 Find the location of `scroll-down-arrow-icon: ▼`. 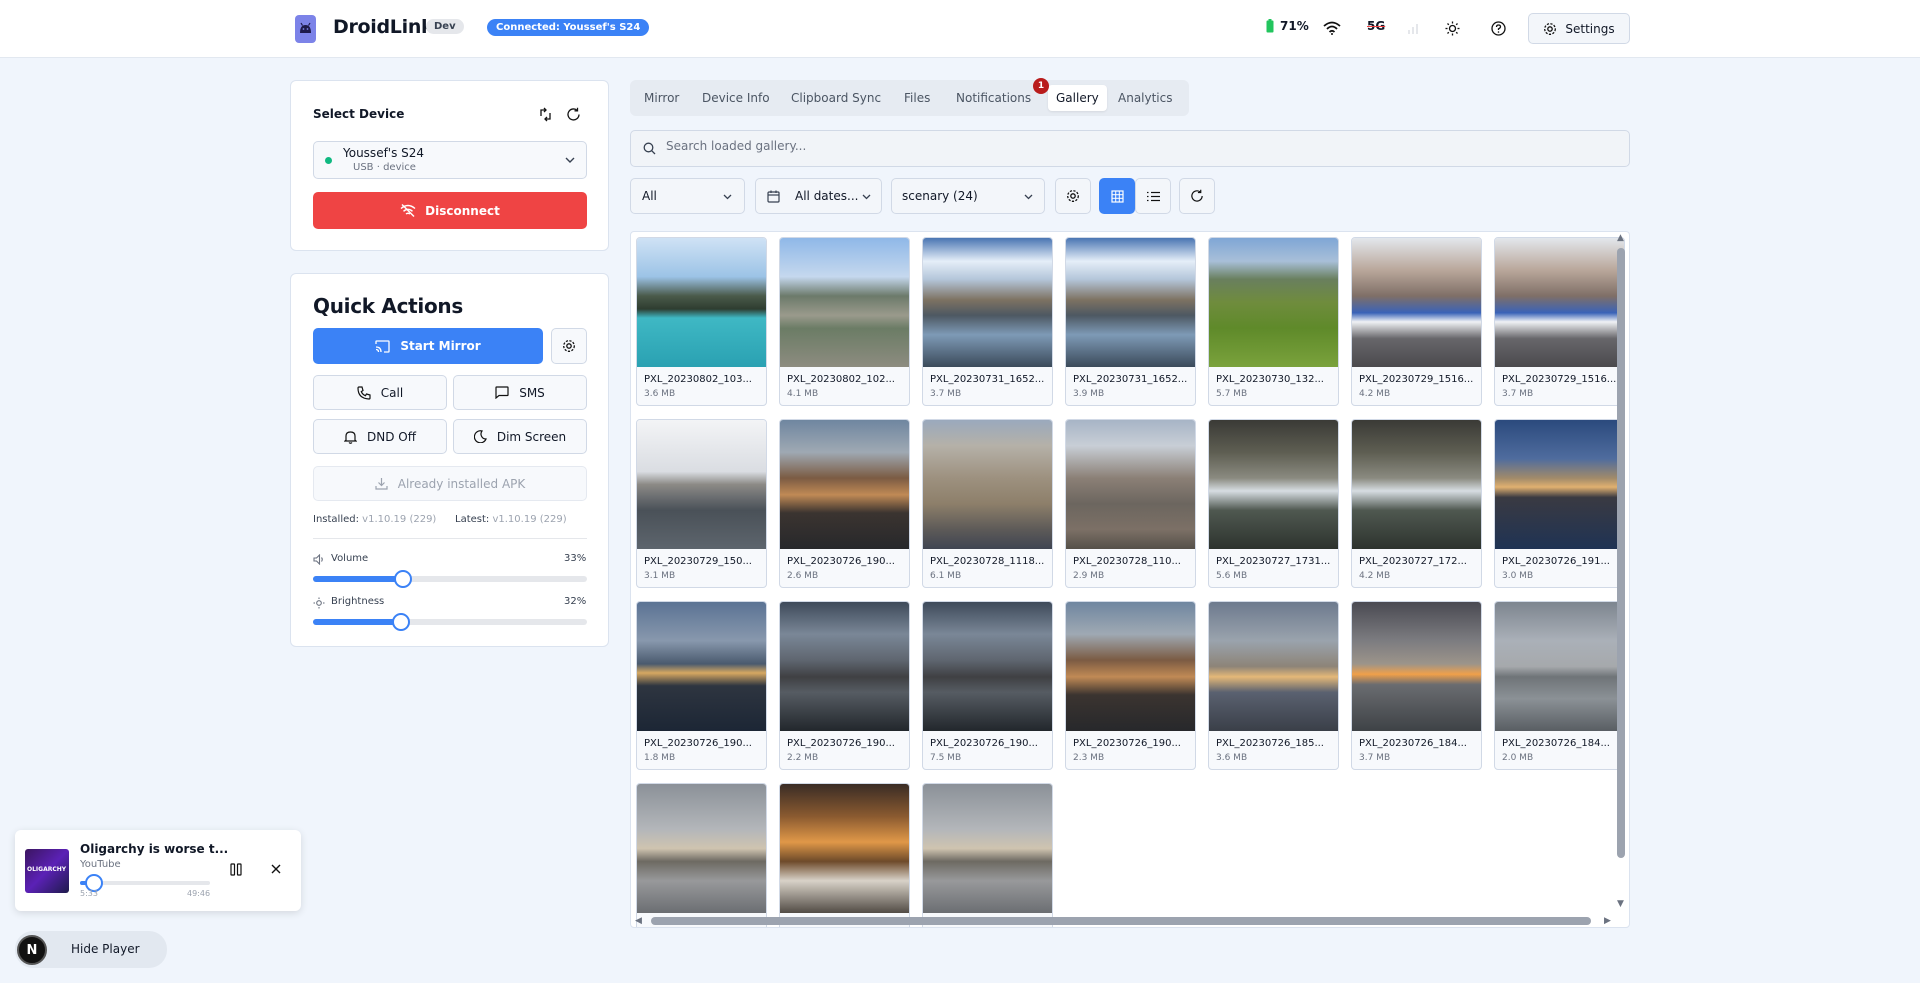

scroll-down-arrow-icon: ▼ is located at coordinates (1620, 904).